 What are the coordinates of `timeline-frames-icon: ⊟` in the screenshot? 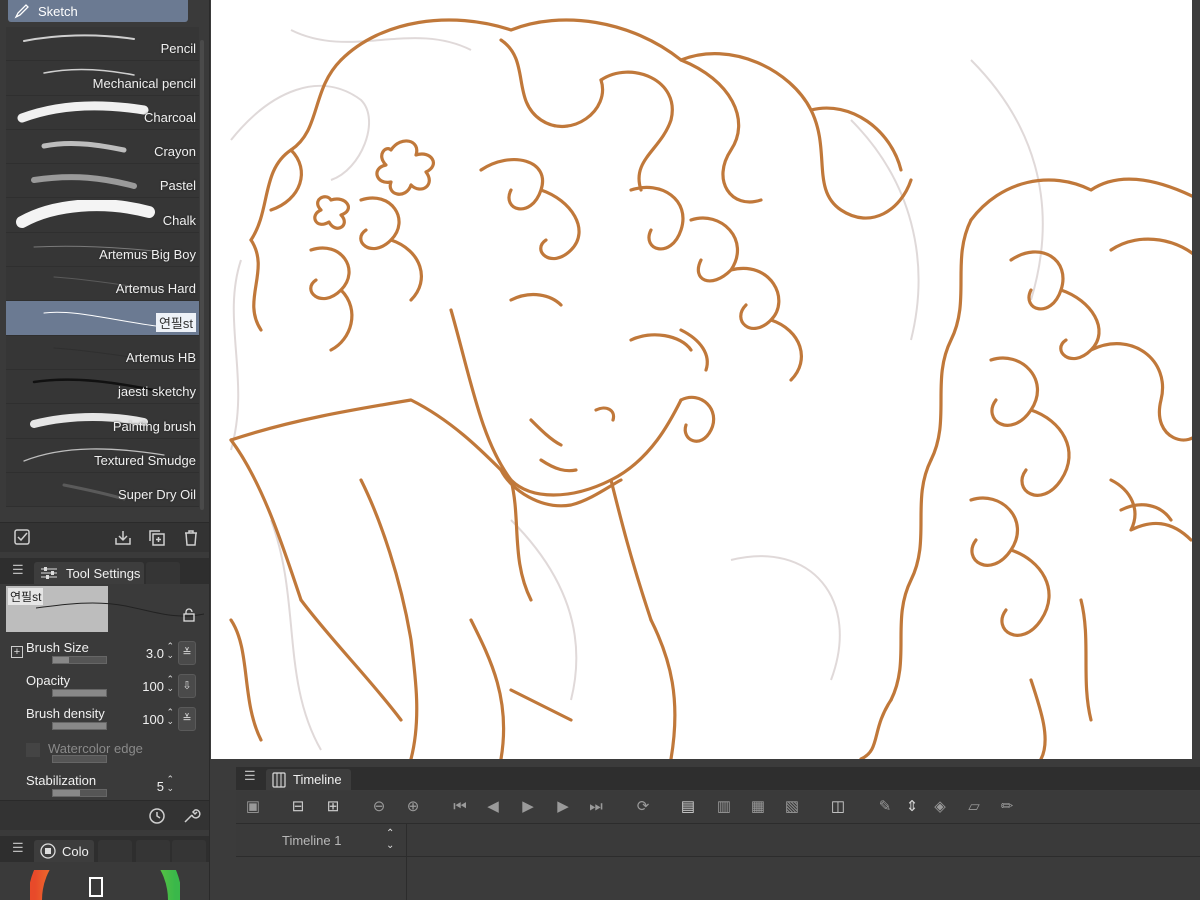 It's located at (298, 807).